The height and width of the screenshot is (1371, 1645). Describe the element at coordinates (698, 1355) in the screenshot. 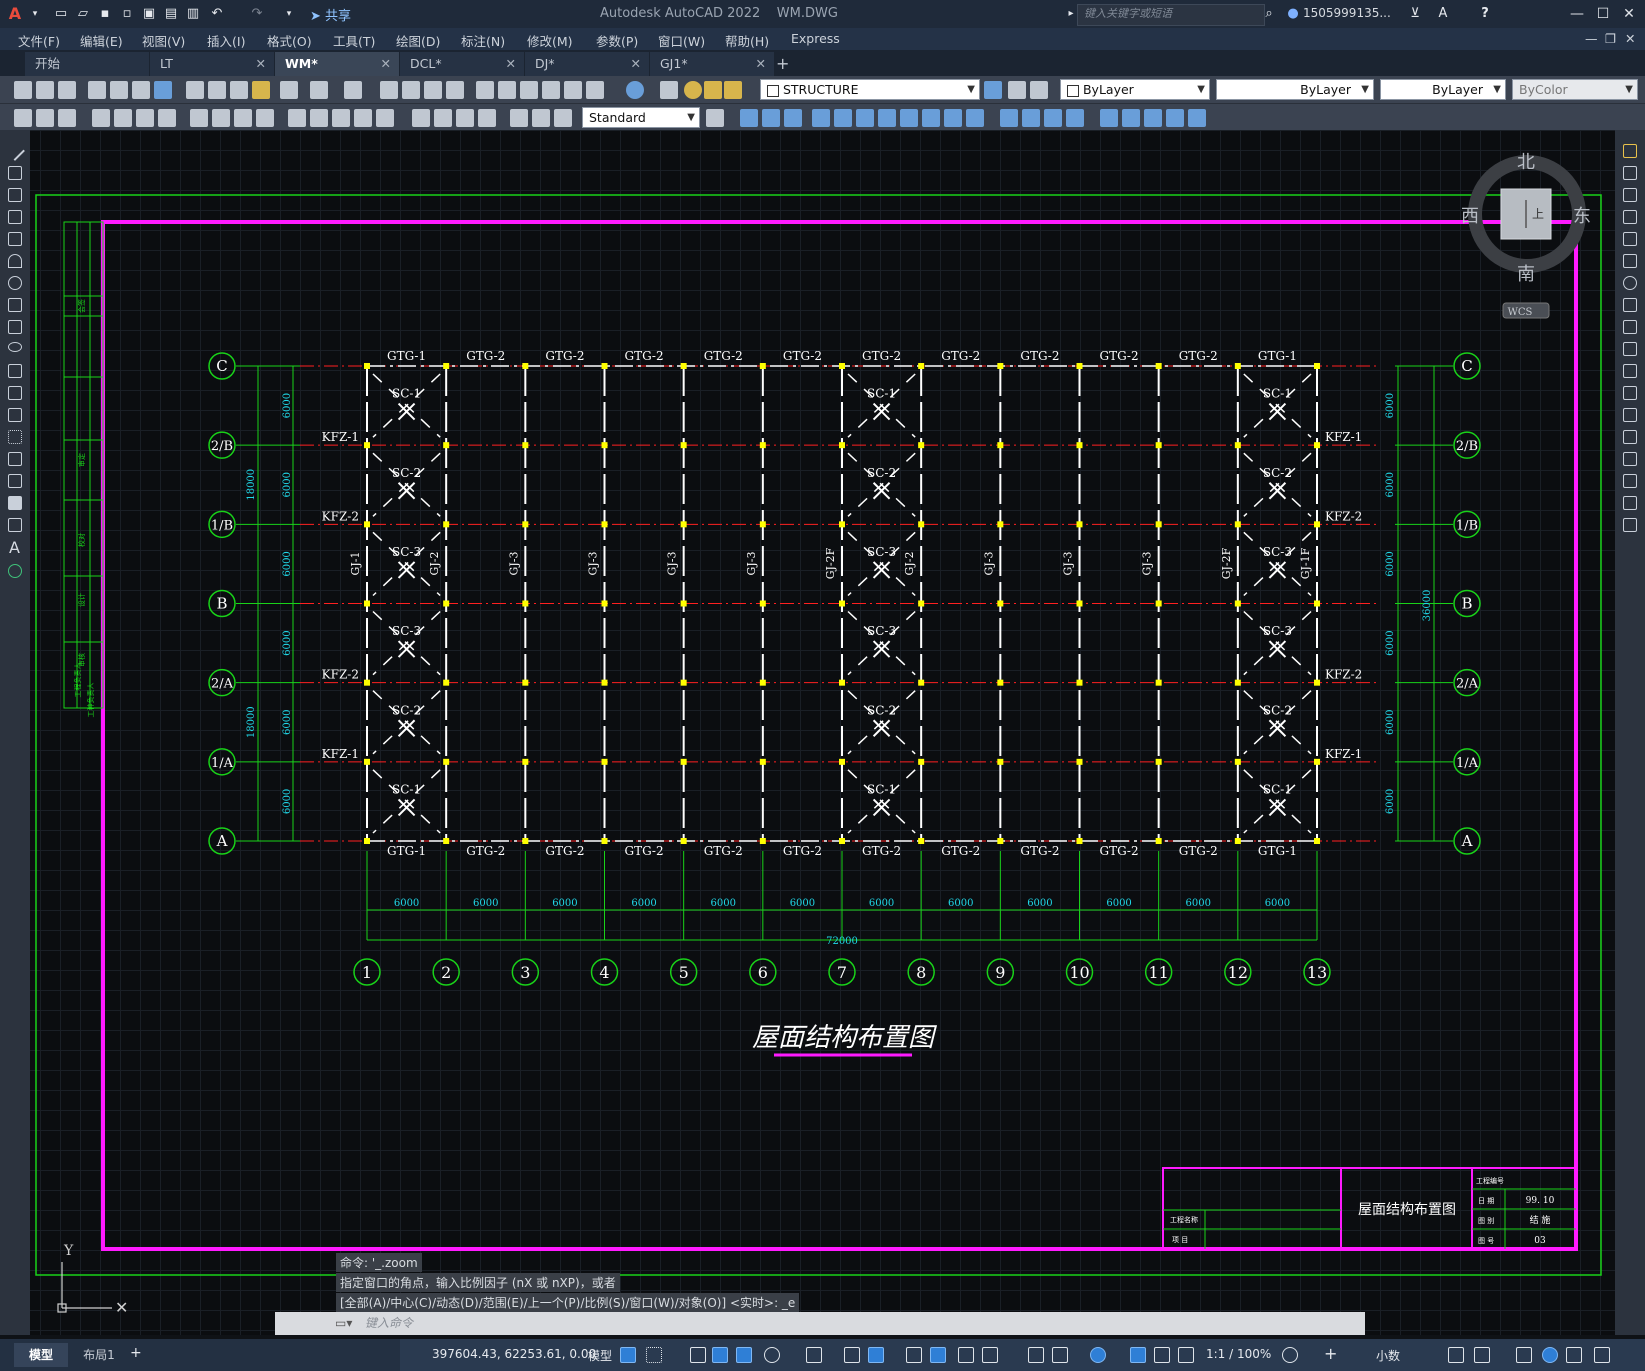

I see `infer-constraints-icon` at that location.